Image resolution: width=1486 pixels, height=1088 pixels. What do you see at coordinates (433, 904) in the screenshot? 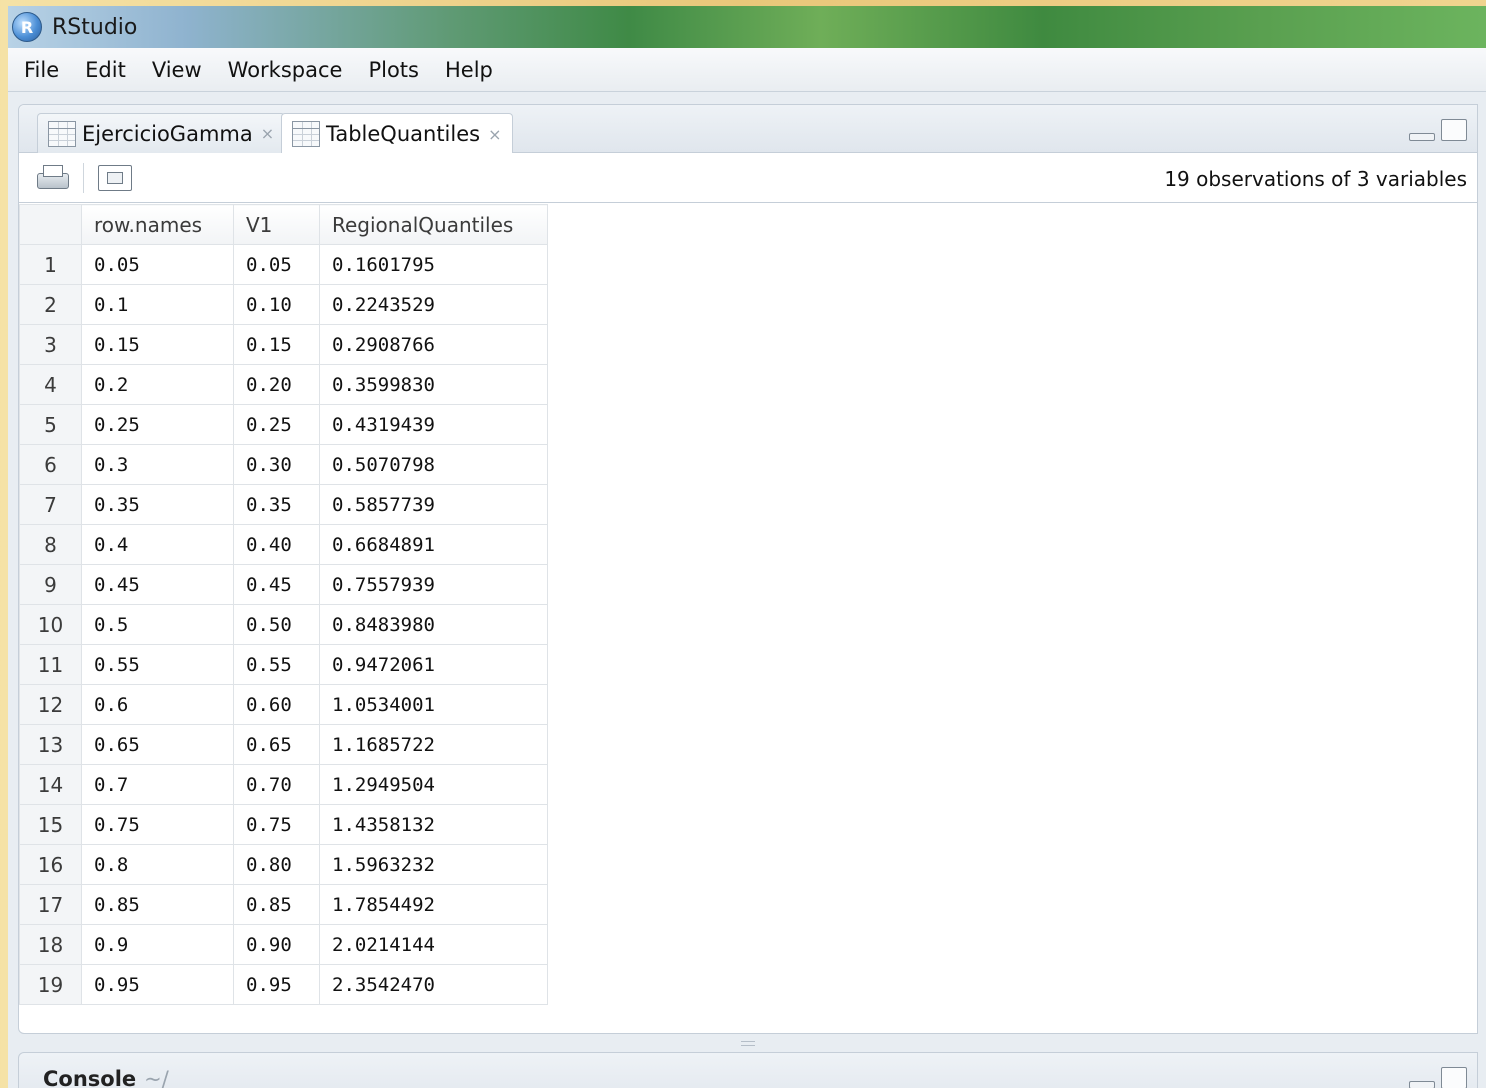
I see `table-cell: 1.7854492` at bounding box center [433, 904].